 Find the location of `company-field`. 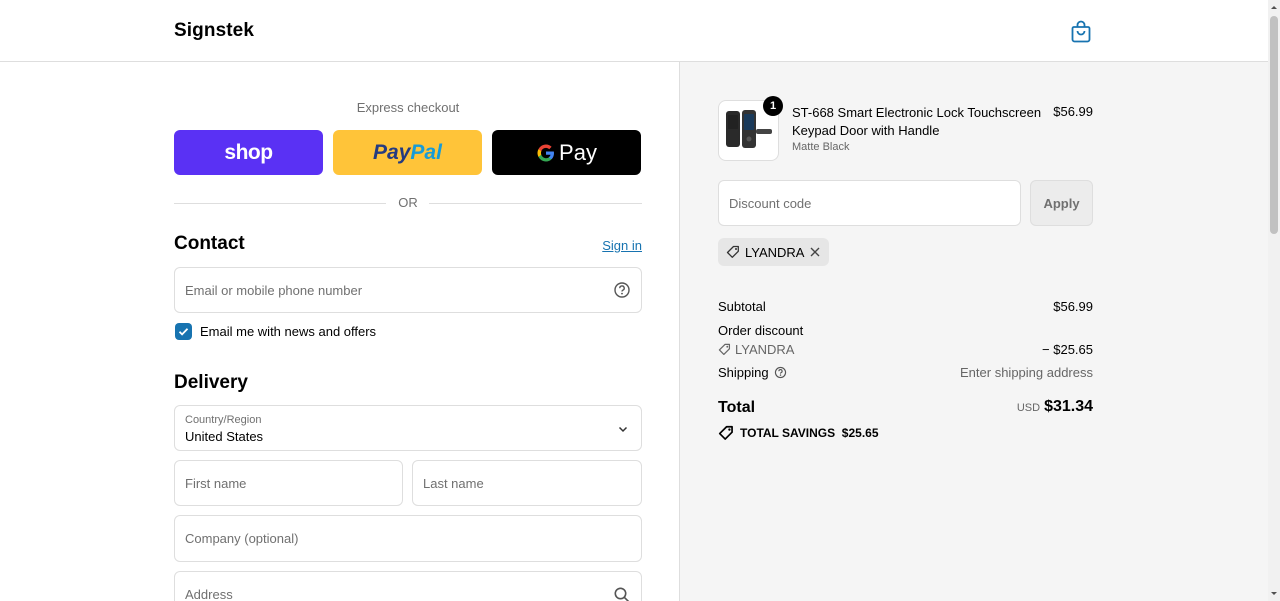

company-field is located at coordinates (408, 538).